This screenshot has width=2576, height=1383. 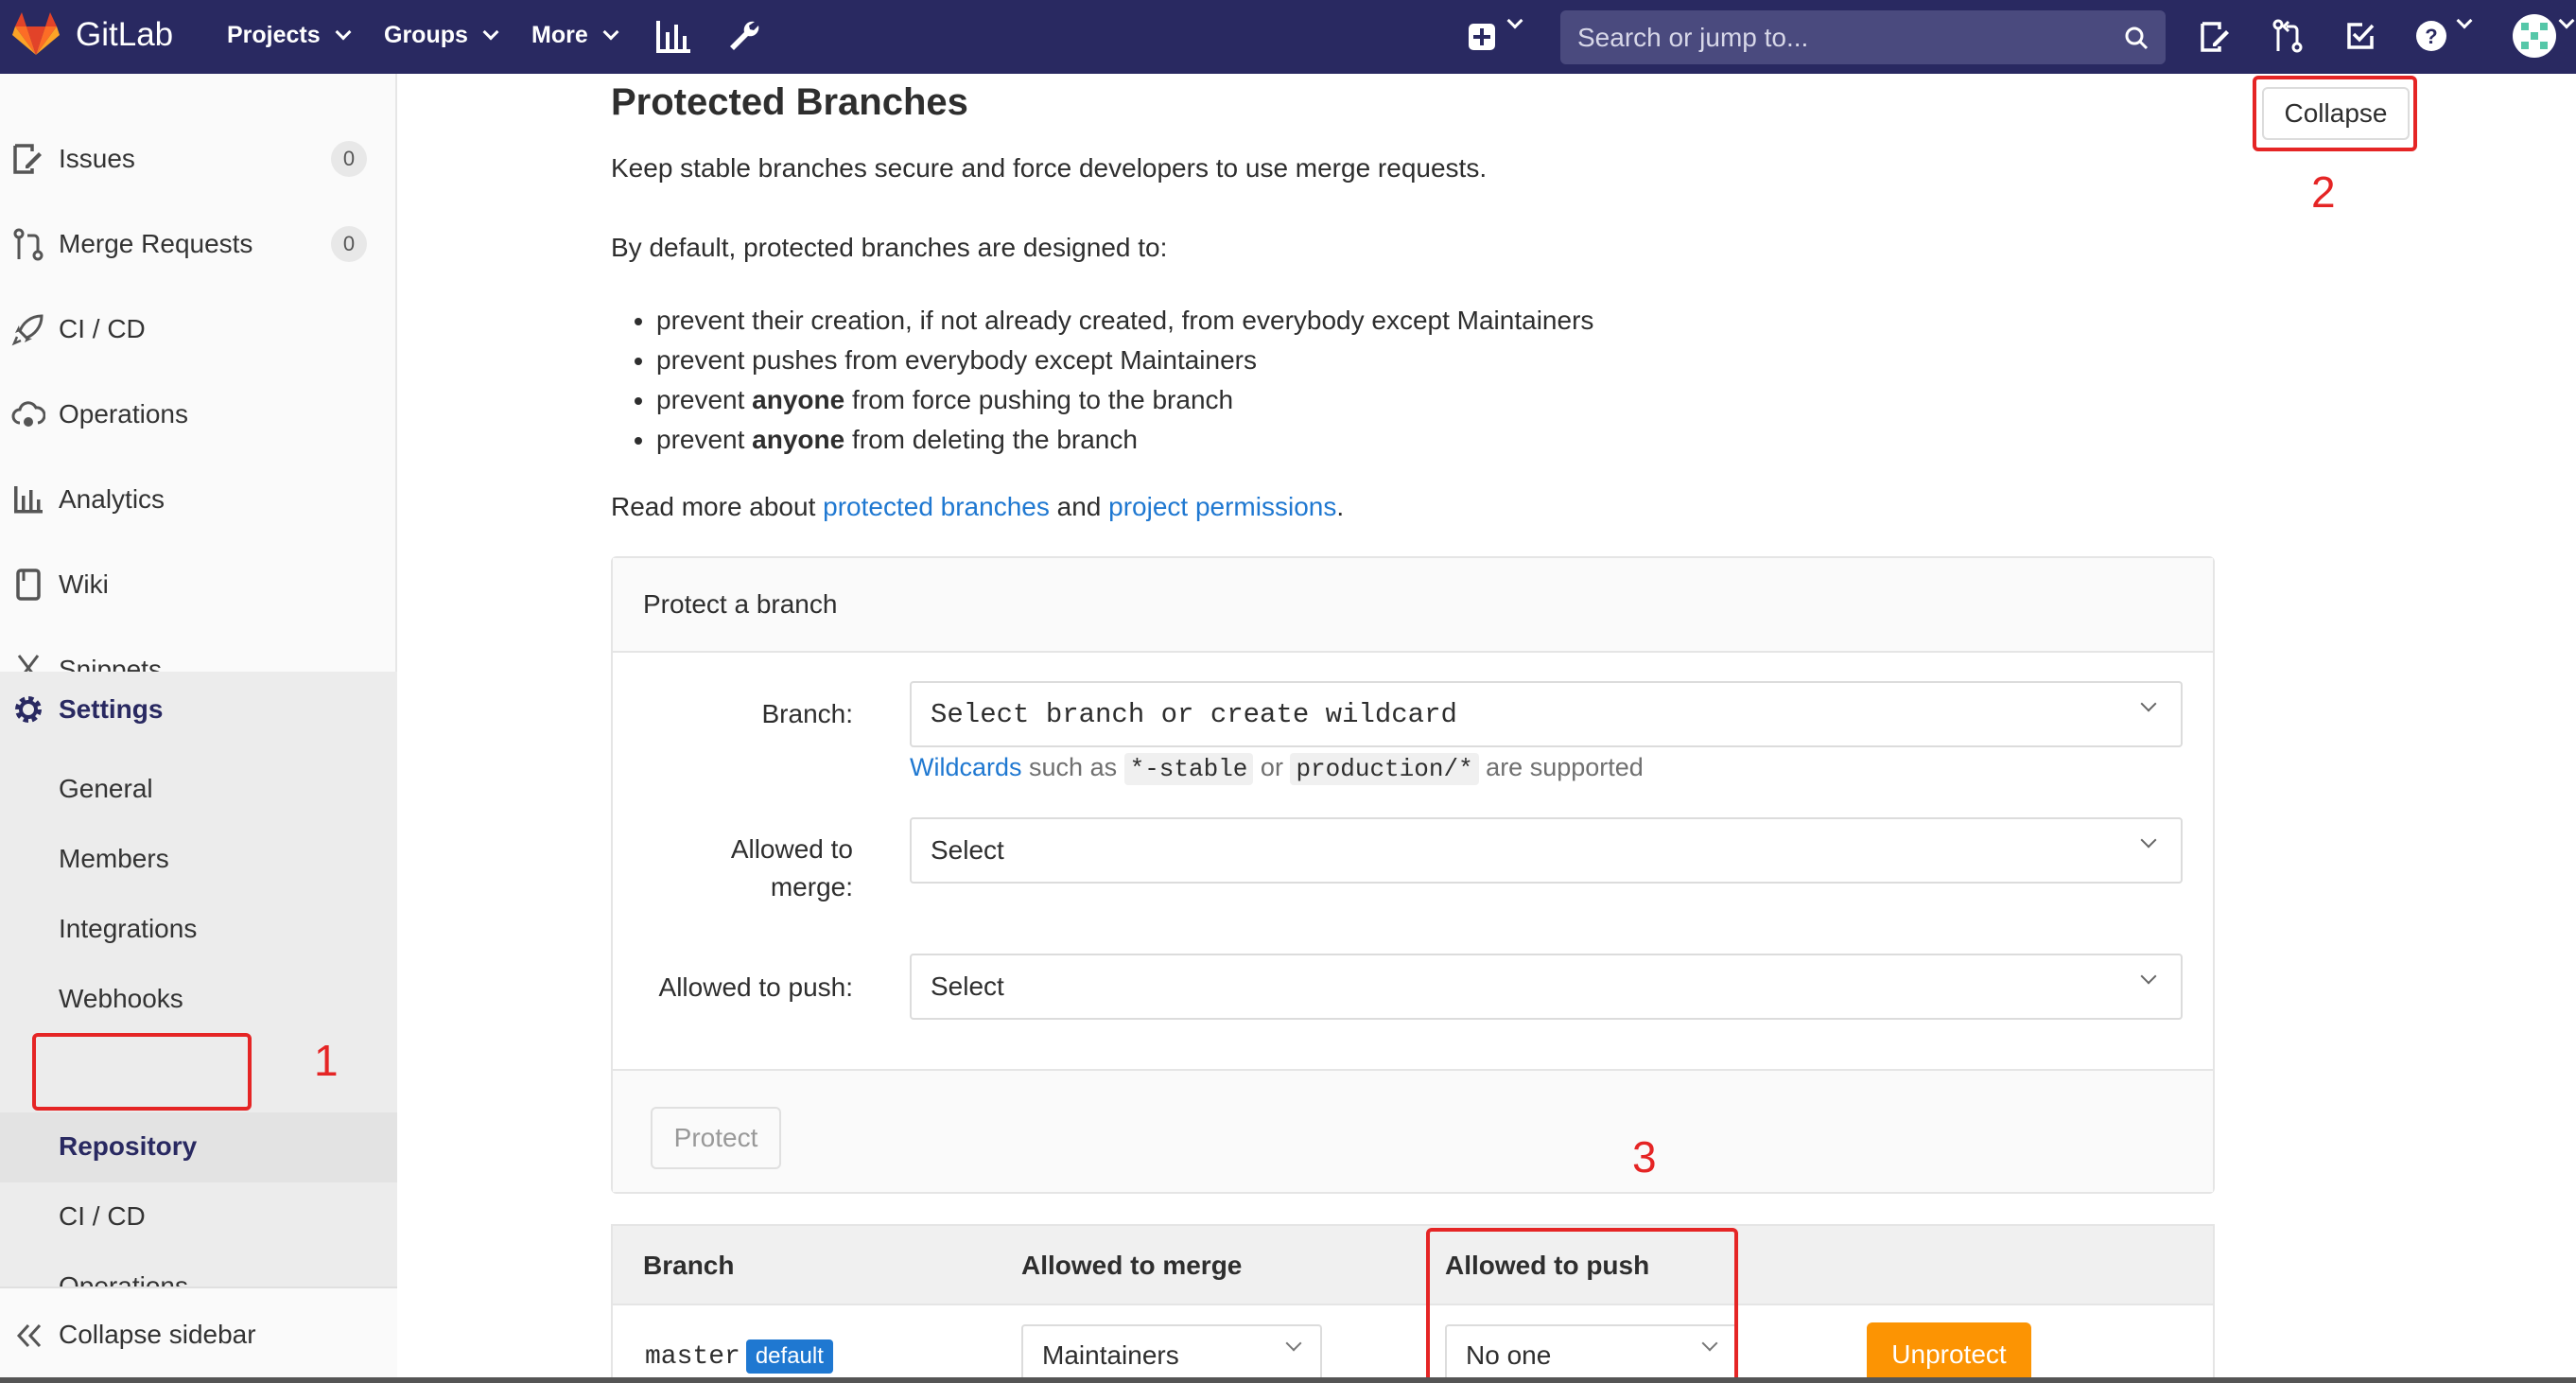 What do you see at coordinates (28, 414) in the screenshot?
I see `cloud-gear-icon` at bounding box center [28, 414].